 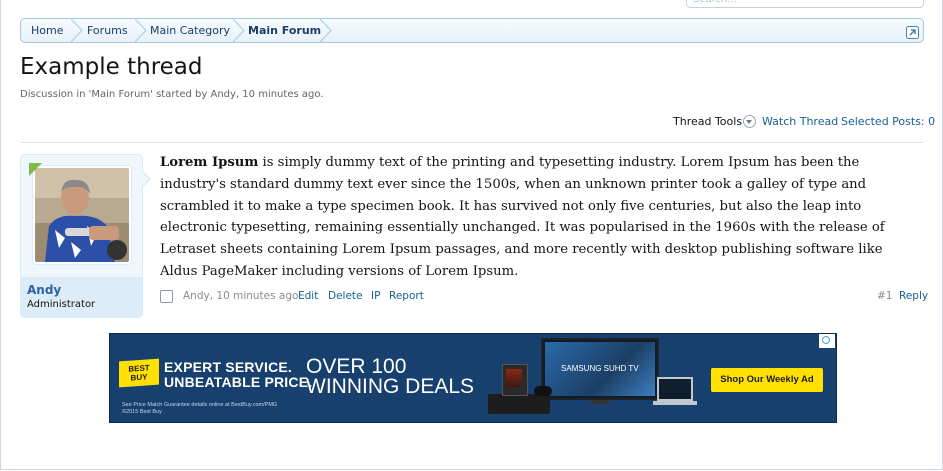 What do you see at coordinates (750, 121) in the screenshot?
I see `chevron-down-icon` at bounding box center [750, 121].